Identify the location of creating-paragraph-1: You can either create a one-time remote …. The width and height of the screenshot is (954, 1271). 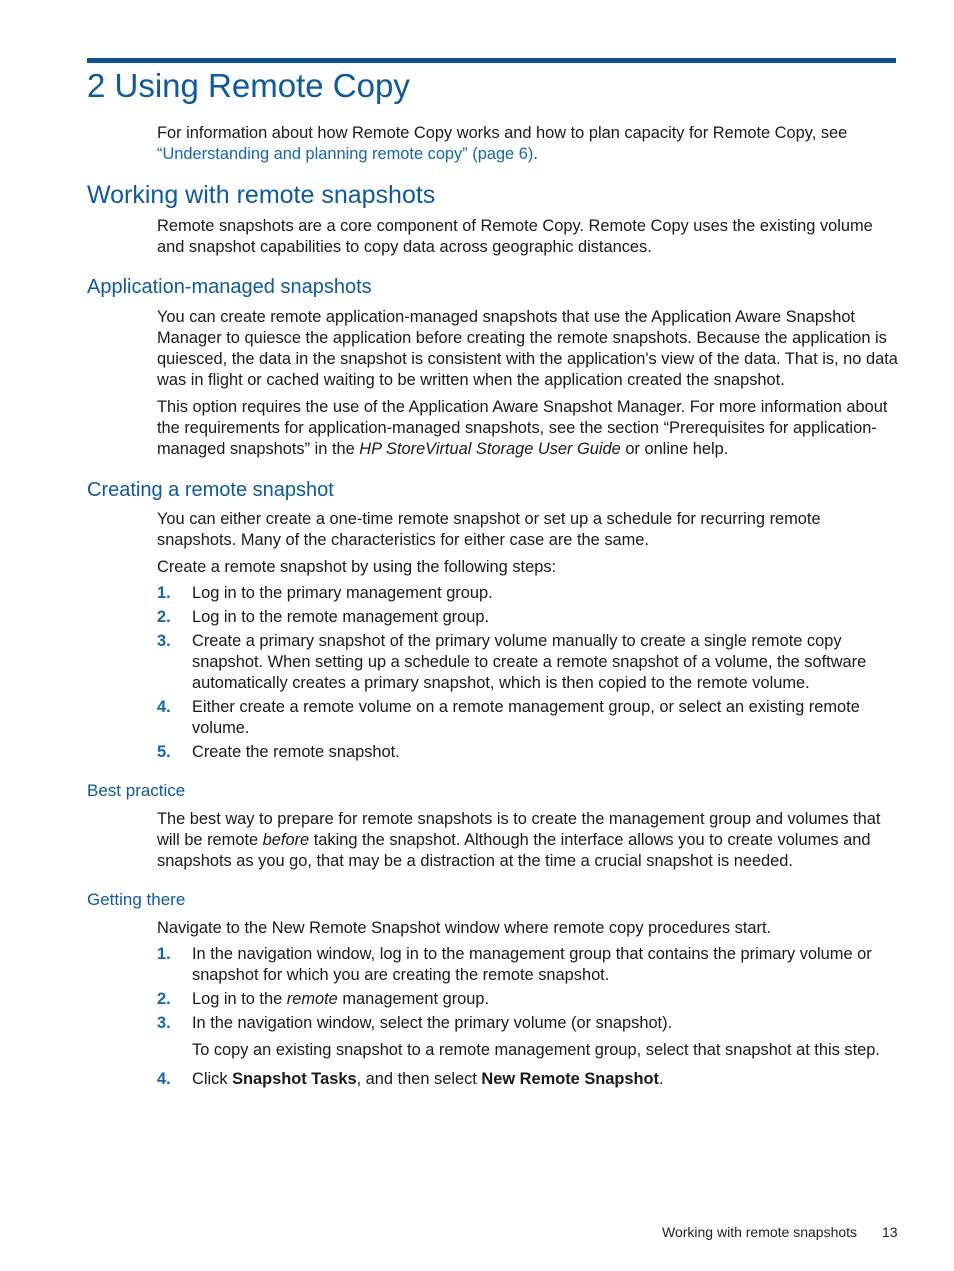
(489, 529).